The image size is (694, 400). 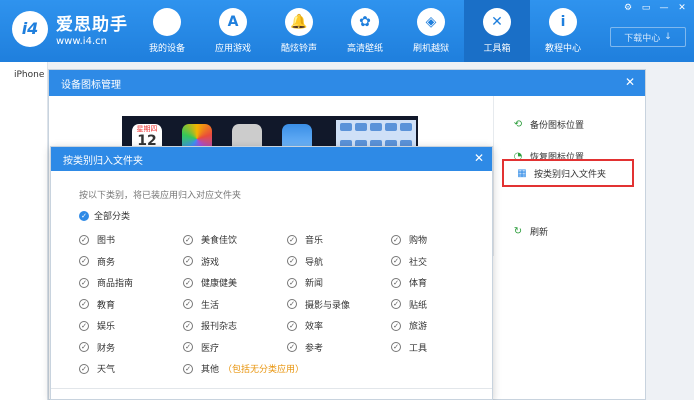 What do you see at coordinates (147, 129) in the screenshot?
I see `calendar-weekday: 星期四` at bounding box center [147, 129].